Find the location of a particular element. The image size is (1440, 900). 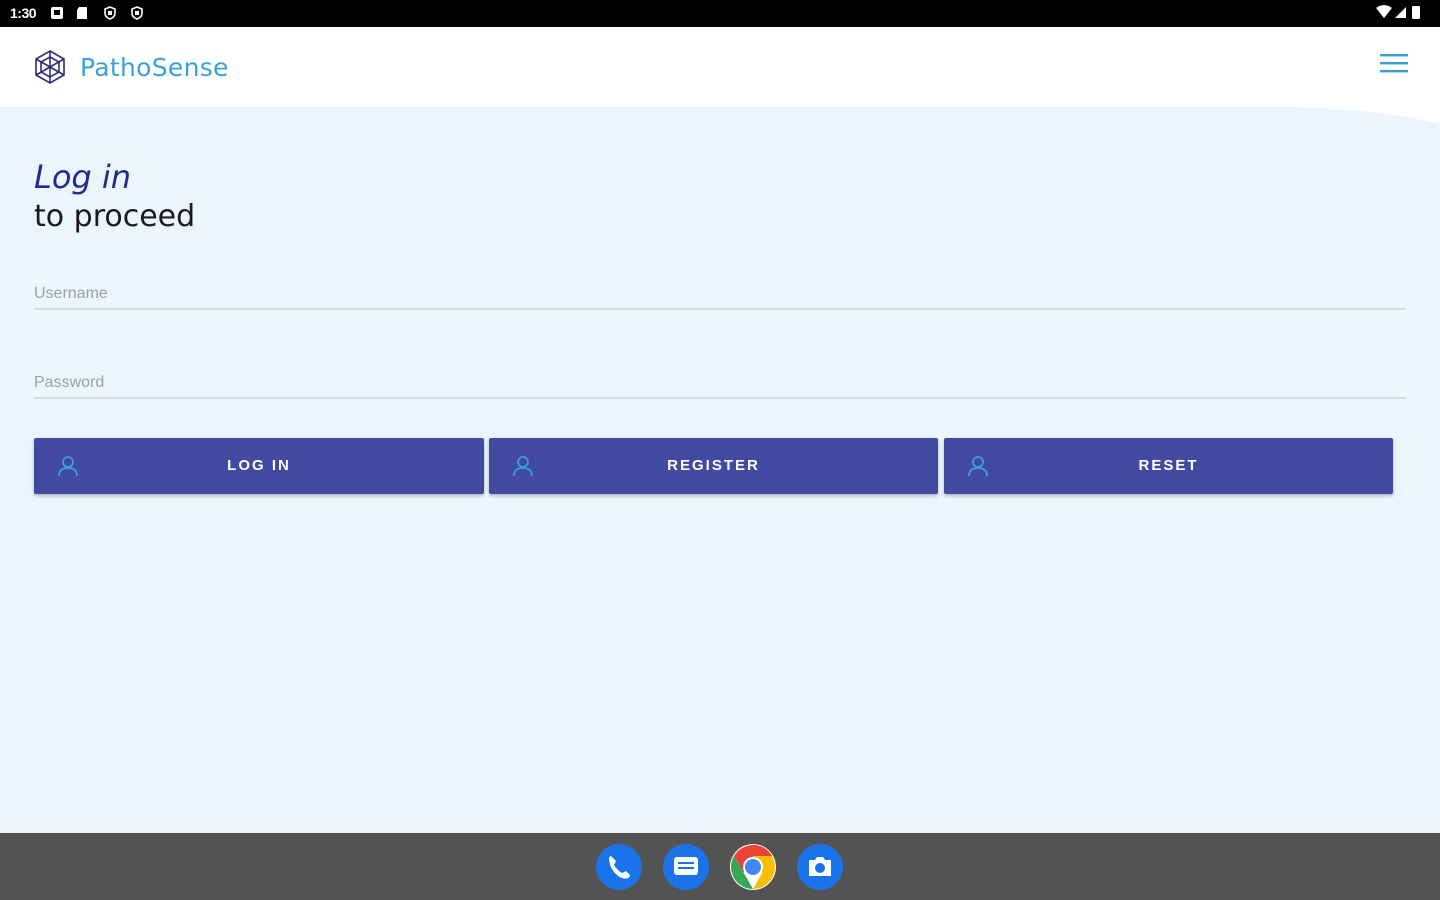

login-button-label: LOG IN is located at coordinates (259, 465).